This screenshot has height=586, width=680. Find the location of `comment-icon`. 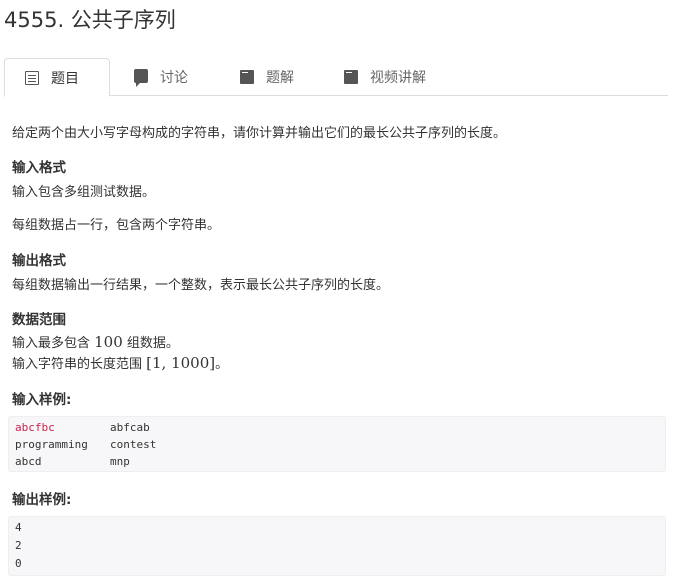

comment-icon is located at coordinates (141, 78).